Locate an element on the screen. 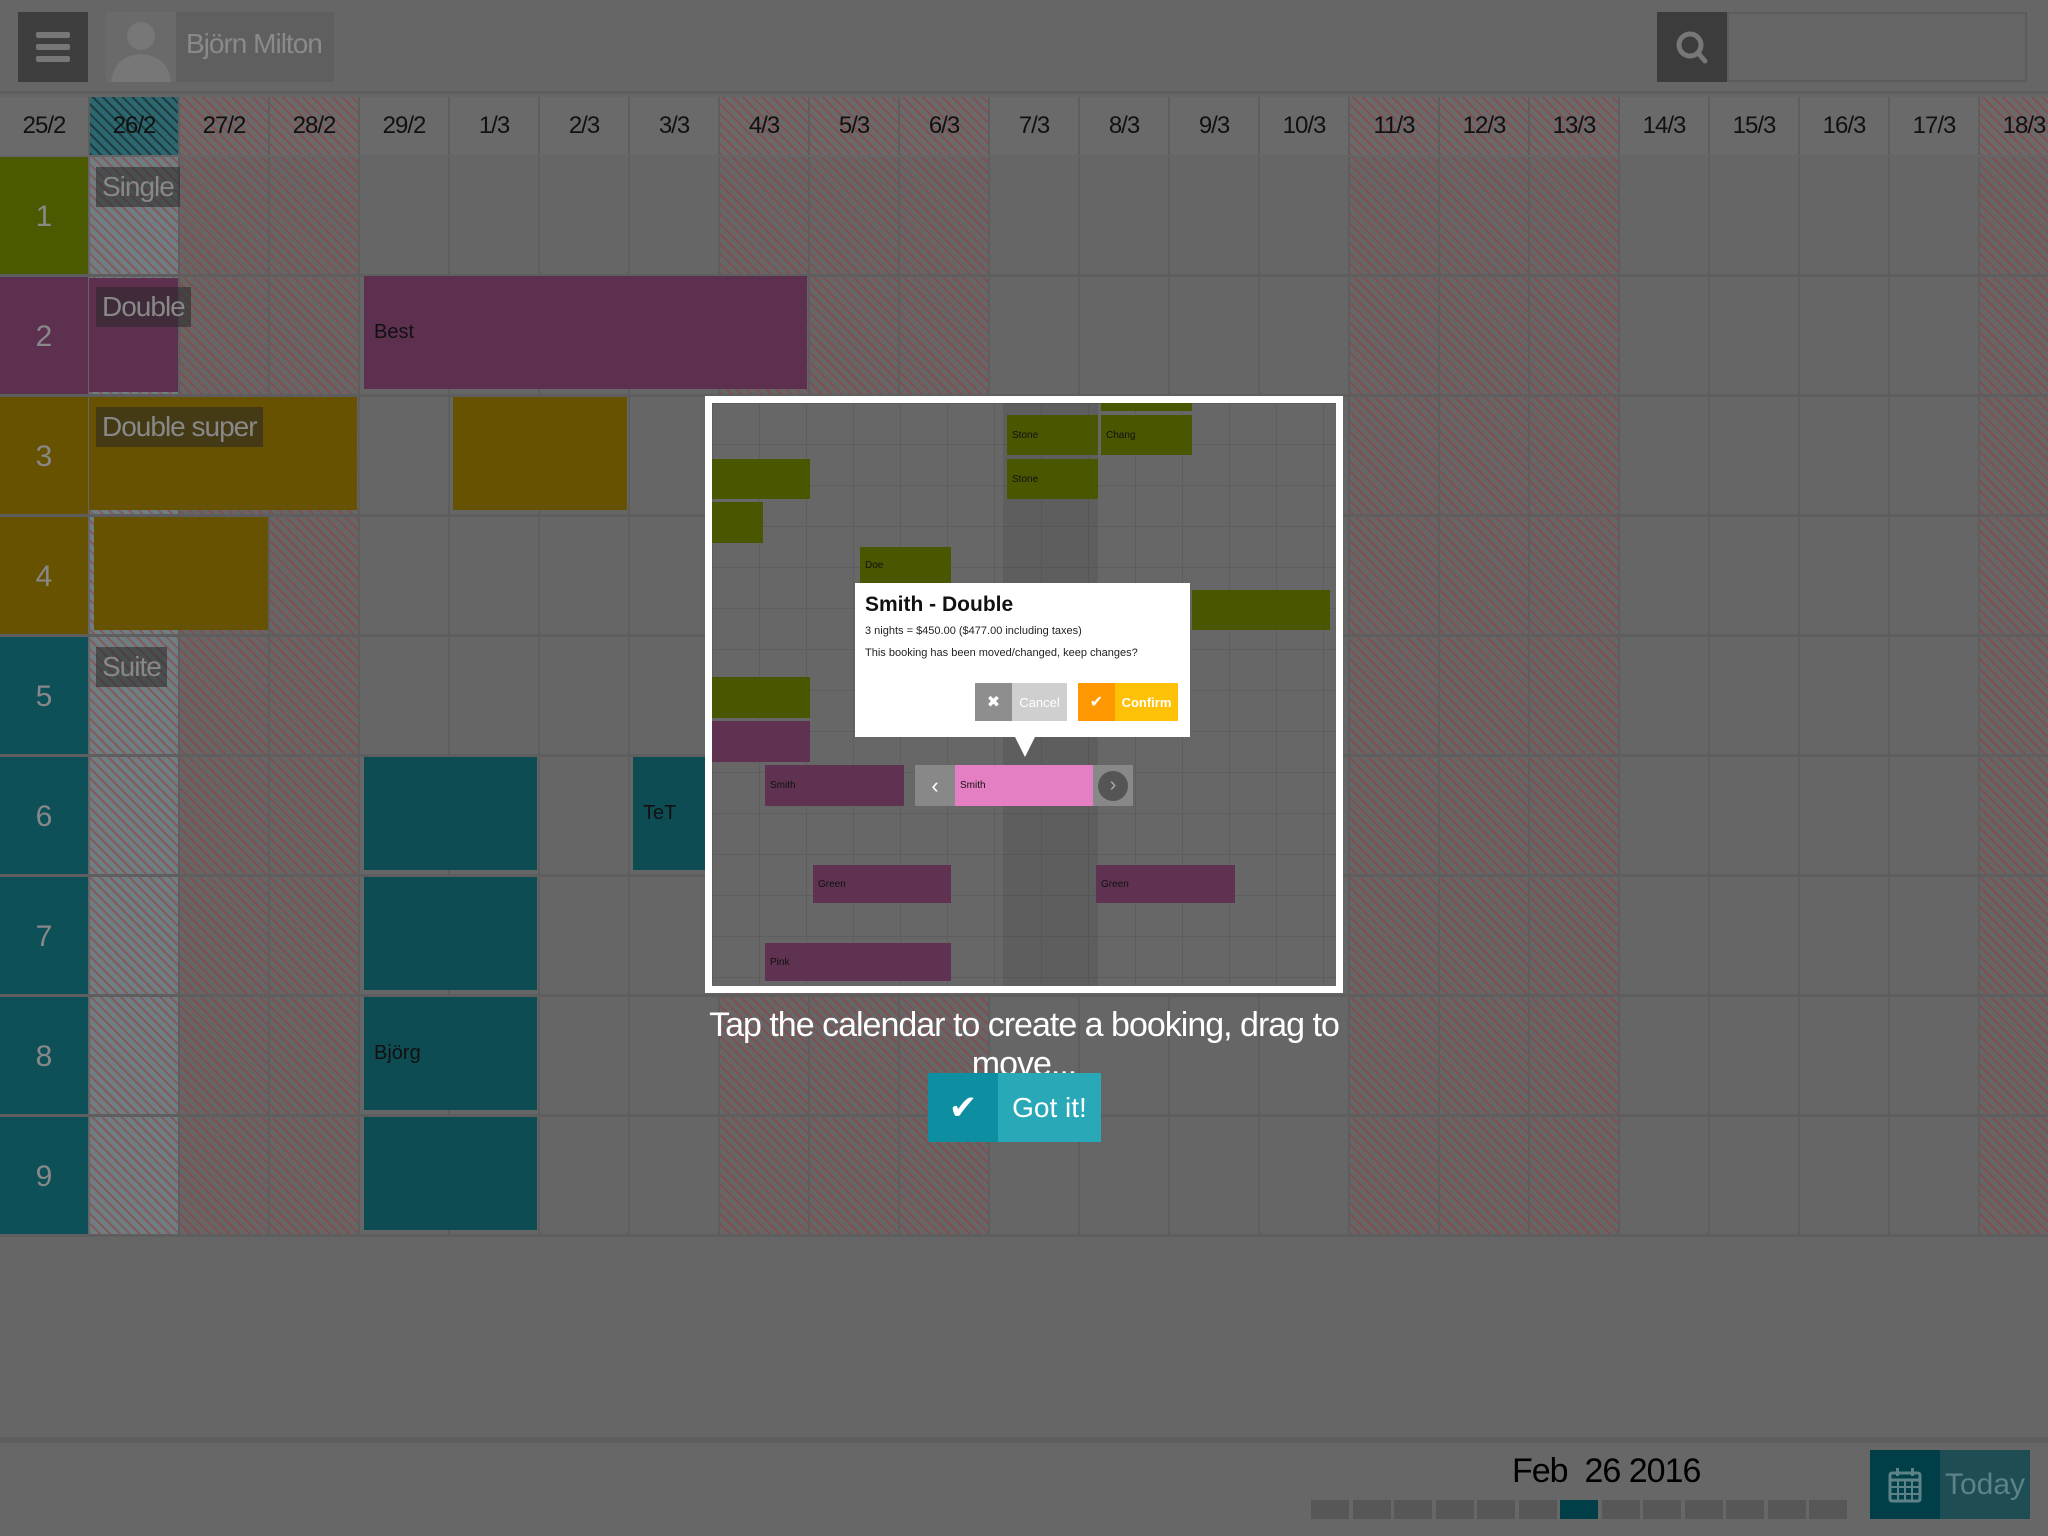 The width and height of the screenshot is (2048, 1536). got-it-label: Got it! is located at coordinates (1049, 1107).